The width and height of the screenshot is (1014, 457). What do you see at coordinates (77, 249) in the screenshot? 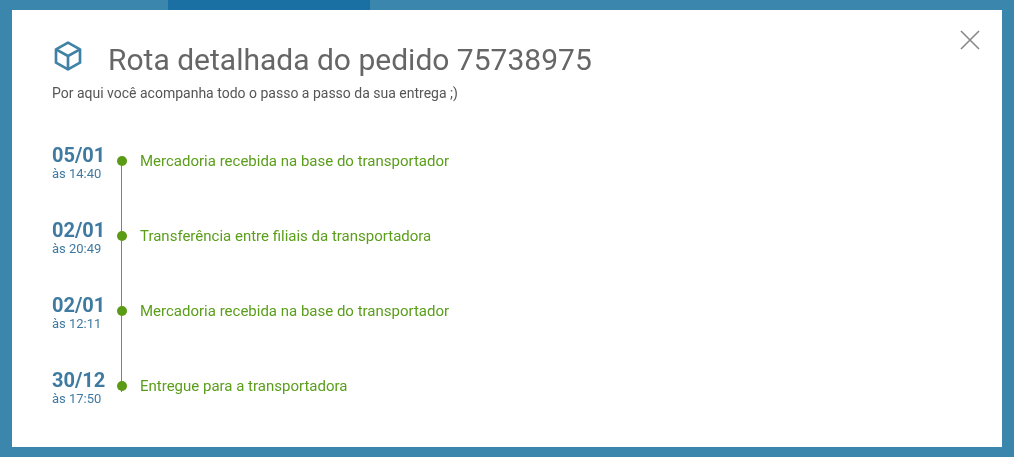
I see `event-time: às 20:49` at bounding box center [77, 249].